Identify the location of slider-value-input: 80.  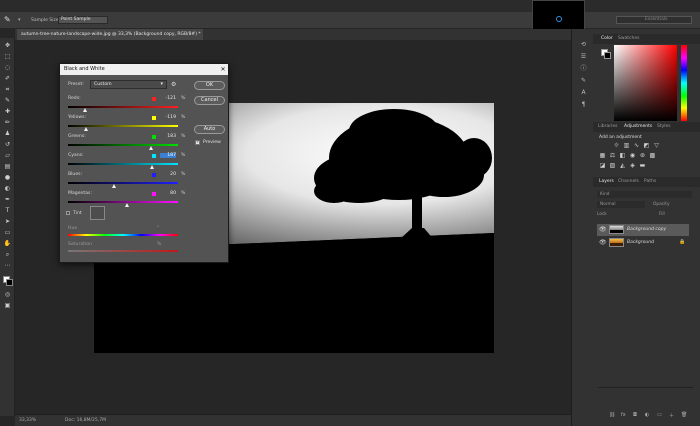
(168, 193).